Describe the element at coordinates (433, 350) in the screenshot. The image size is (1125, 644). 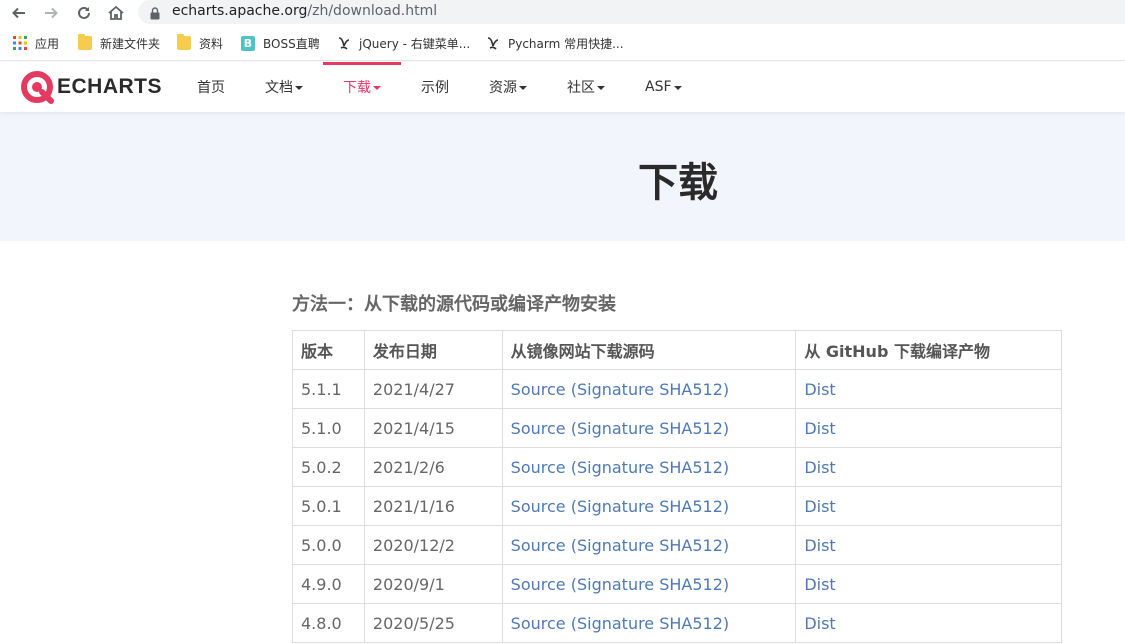
I see `column-header: 发布日期` at that location.